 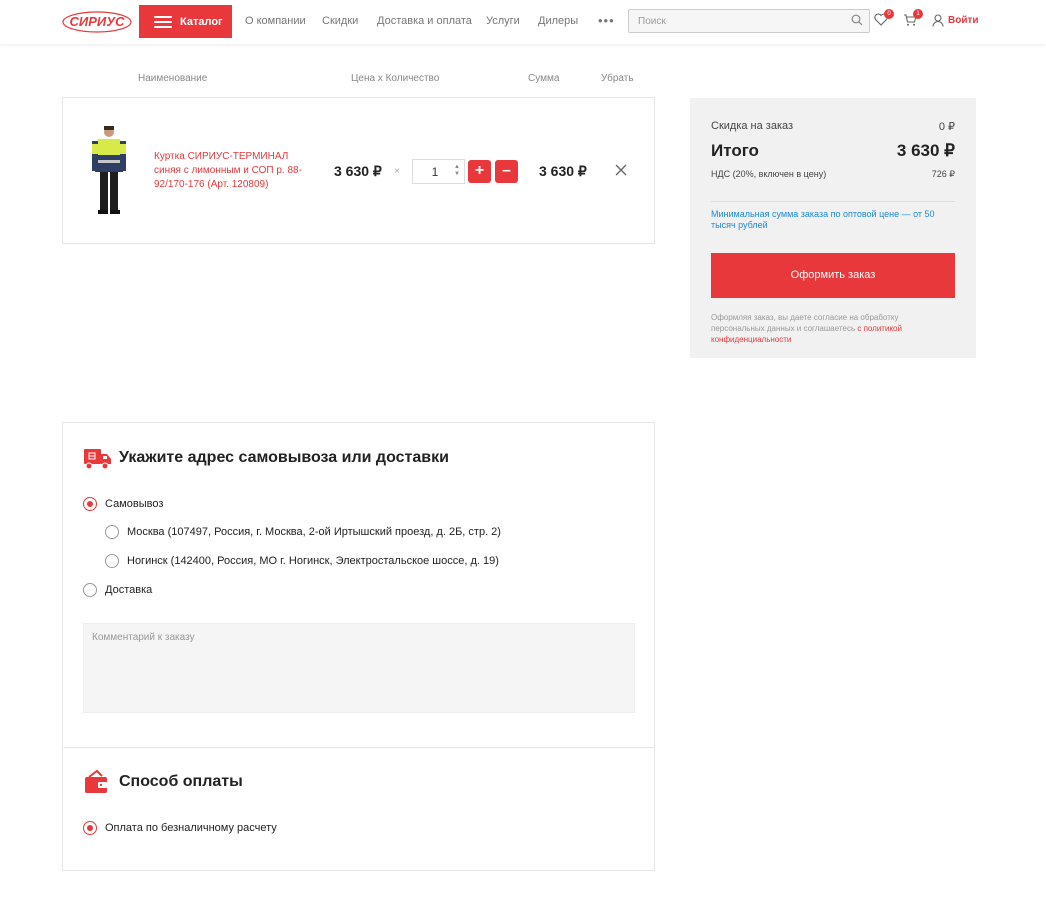 I want to click on delivery-section-title: Укажите адрес самовывоза или доставки, so click(x=284, y=457).